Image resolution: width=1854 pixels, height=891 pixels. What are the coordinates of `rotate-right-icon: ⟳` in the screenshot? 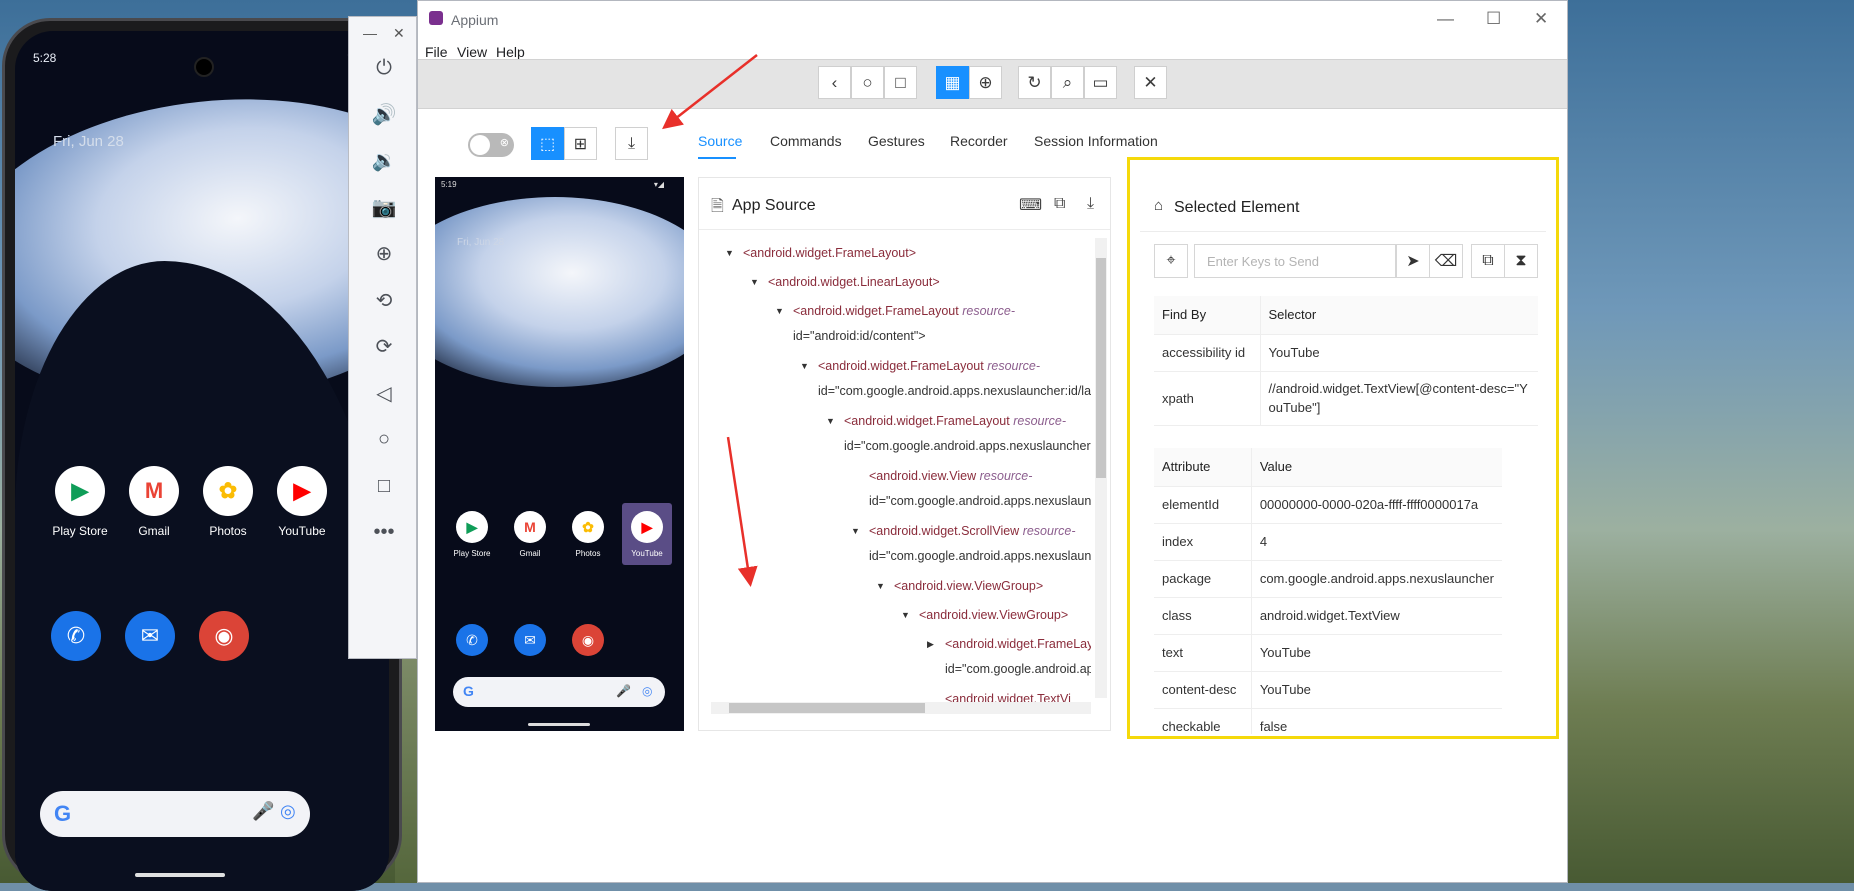 It's located at (384, 346).